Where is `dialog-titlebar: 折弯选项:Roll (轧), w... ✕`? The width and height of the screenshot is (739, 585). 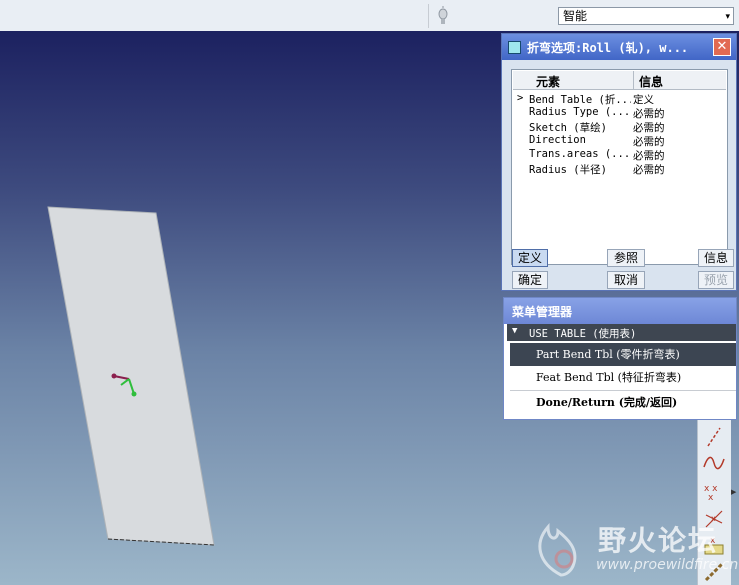
dialog-titlebar: 折弯选项:Roll (轧), w... ✕ is located at coordinates (619, 47).